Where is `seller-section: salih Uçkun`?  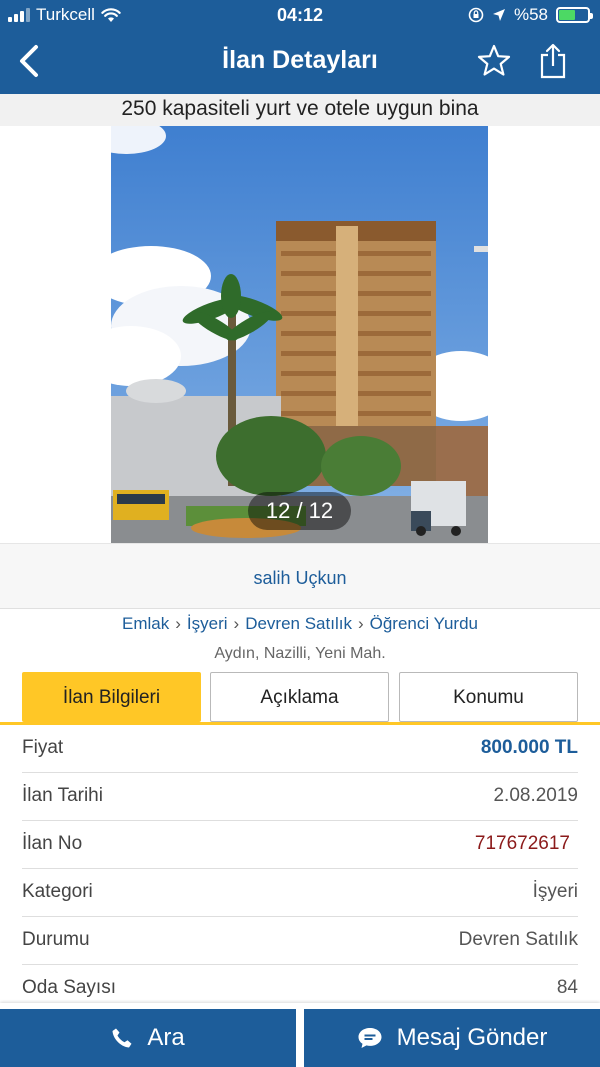
seller-section: salih Uçkun is located at coordinates (300, 576).